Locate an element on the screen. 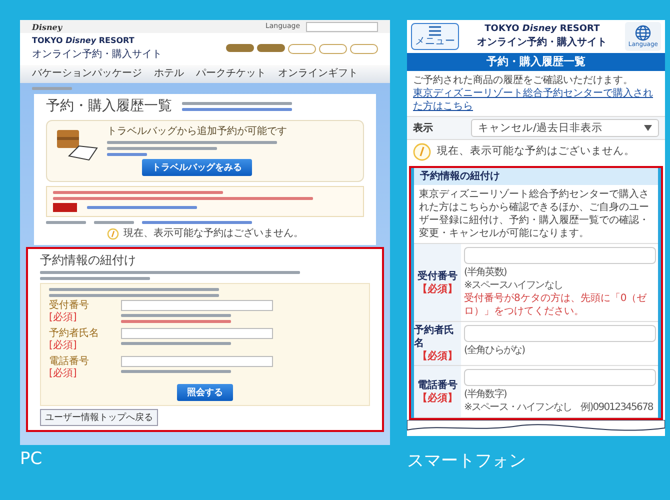 The image size is (670, 500). page-title: 予約・購入履歴一覧 is located at coordinates (109, 107).